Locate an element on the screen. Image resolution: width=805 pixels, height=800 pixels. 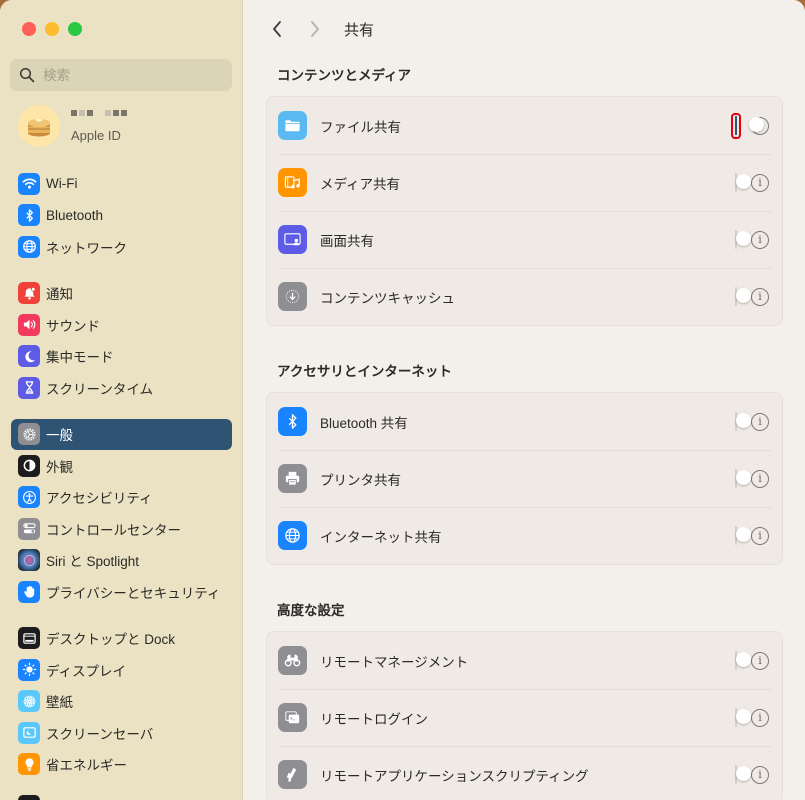
sidebar-item-screensaver: スクリーンセーバ is located at coordinates (121, 733).